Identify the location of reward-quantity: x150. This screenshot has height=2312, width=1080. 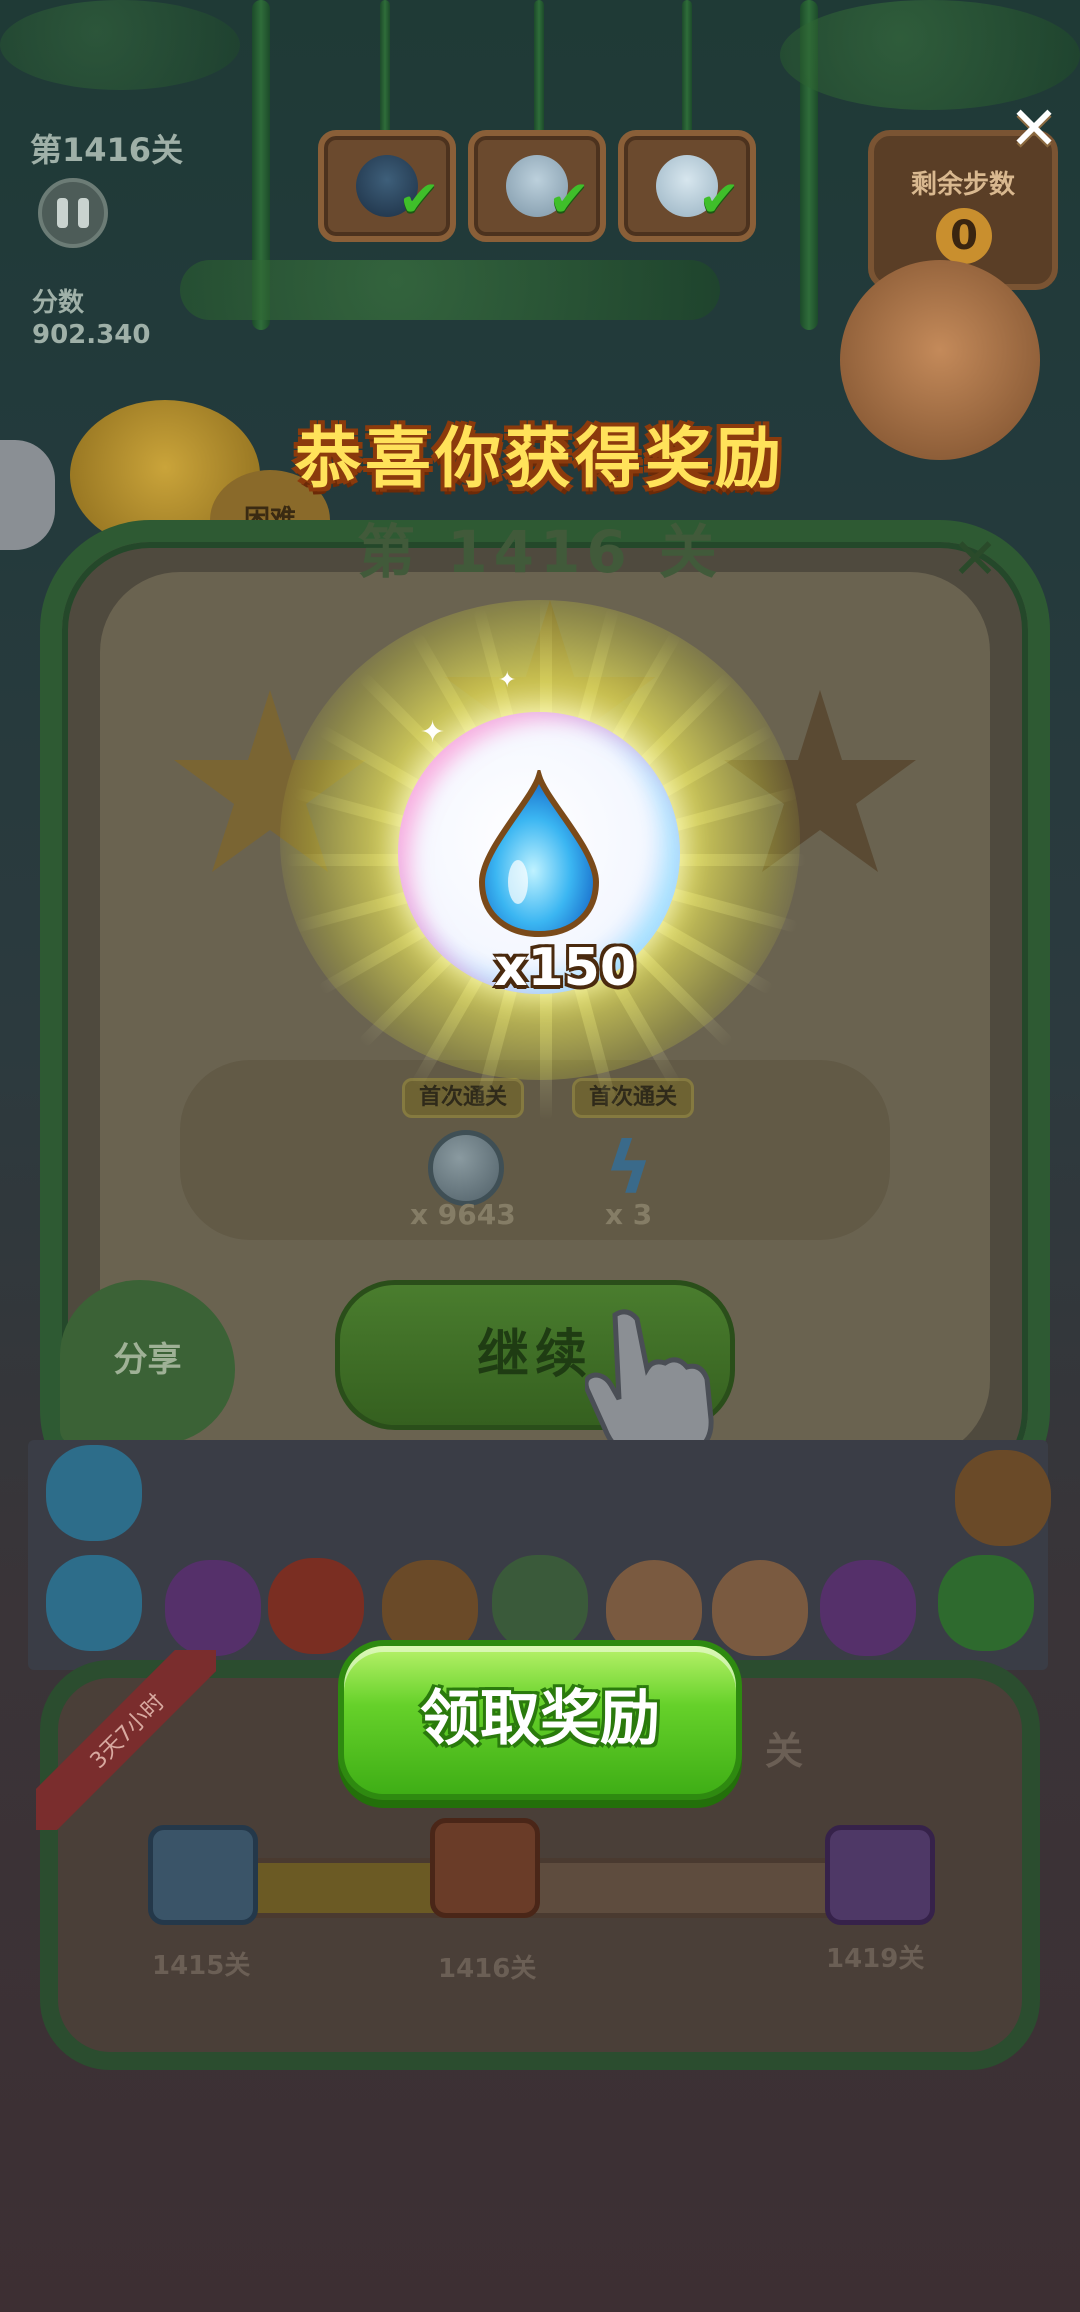
(565, 968).